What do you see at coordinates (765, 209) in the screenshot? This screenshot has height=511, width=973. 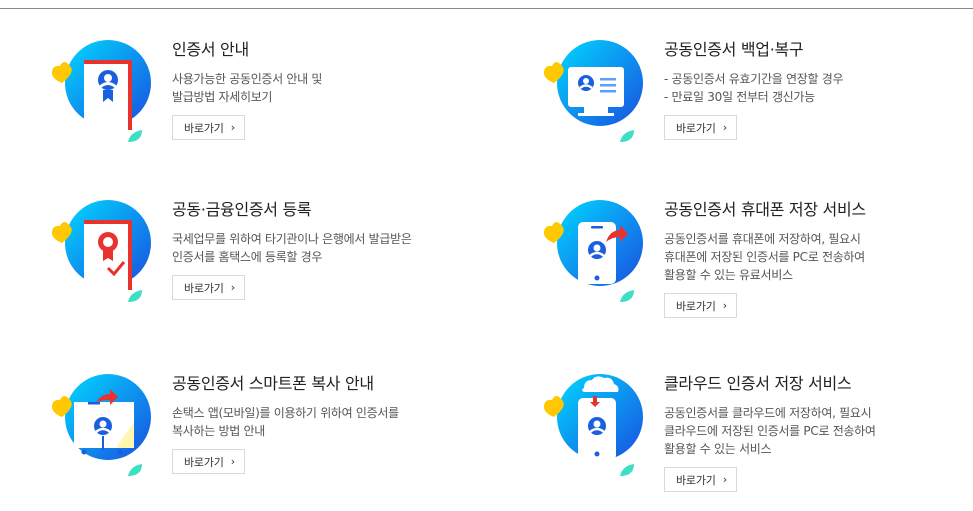 I see `card-title: 공동인증서 휴대폰 저장 서비스` at bounding box center [765, 209].